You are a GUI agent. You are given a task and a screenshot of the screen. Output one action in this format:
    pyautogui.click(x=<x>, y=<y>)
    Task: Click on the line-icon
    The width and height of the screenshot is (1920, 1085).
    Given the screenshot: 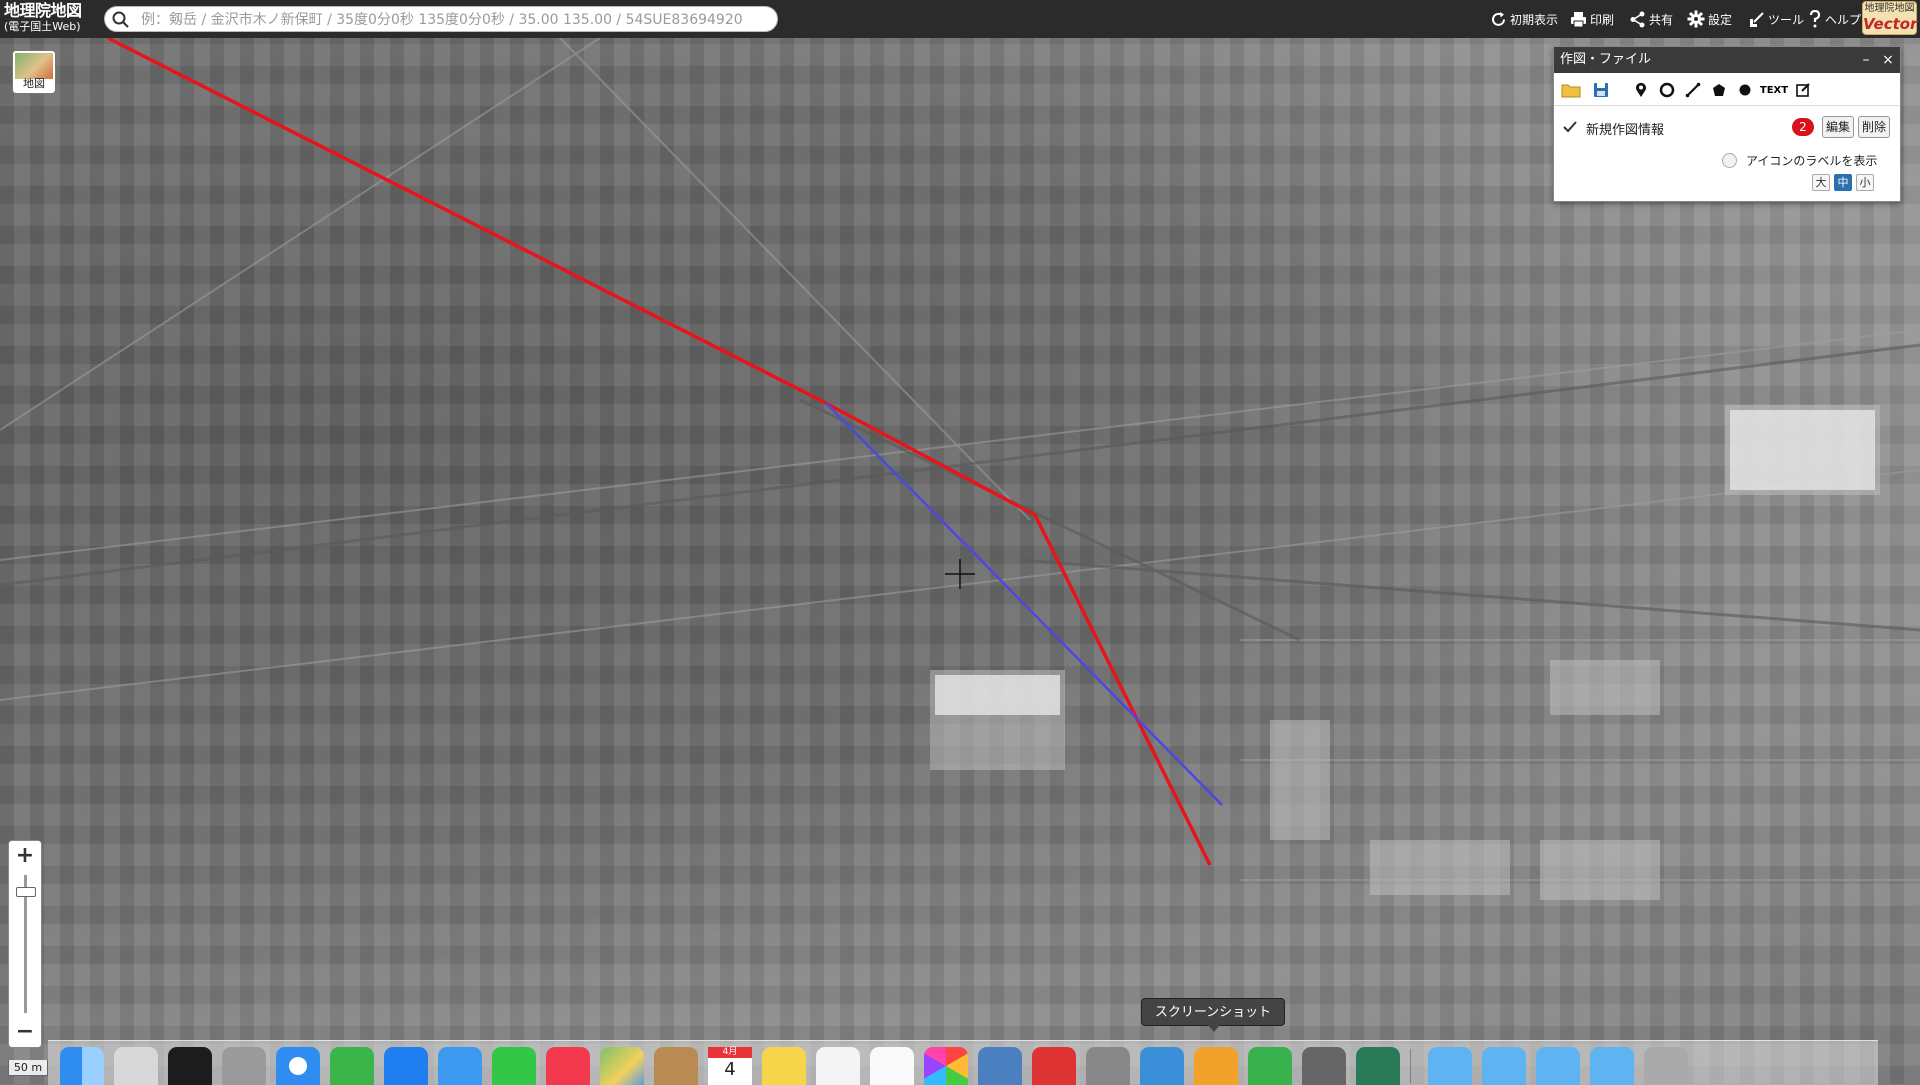 What is the action you would take?
    pyautogui.click(x=1693, y=90)
    